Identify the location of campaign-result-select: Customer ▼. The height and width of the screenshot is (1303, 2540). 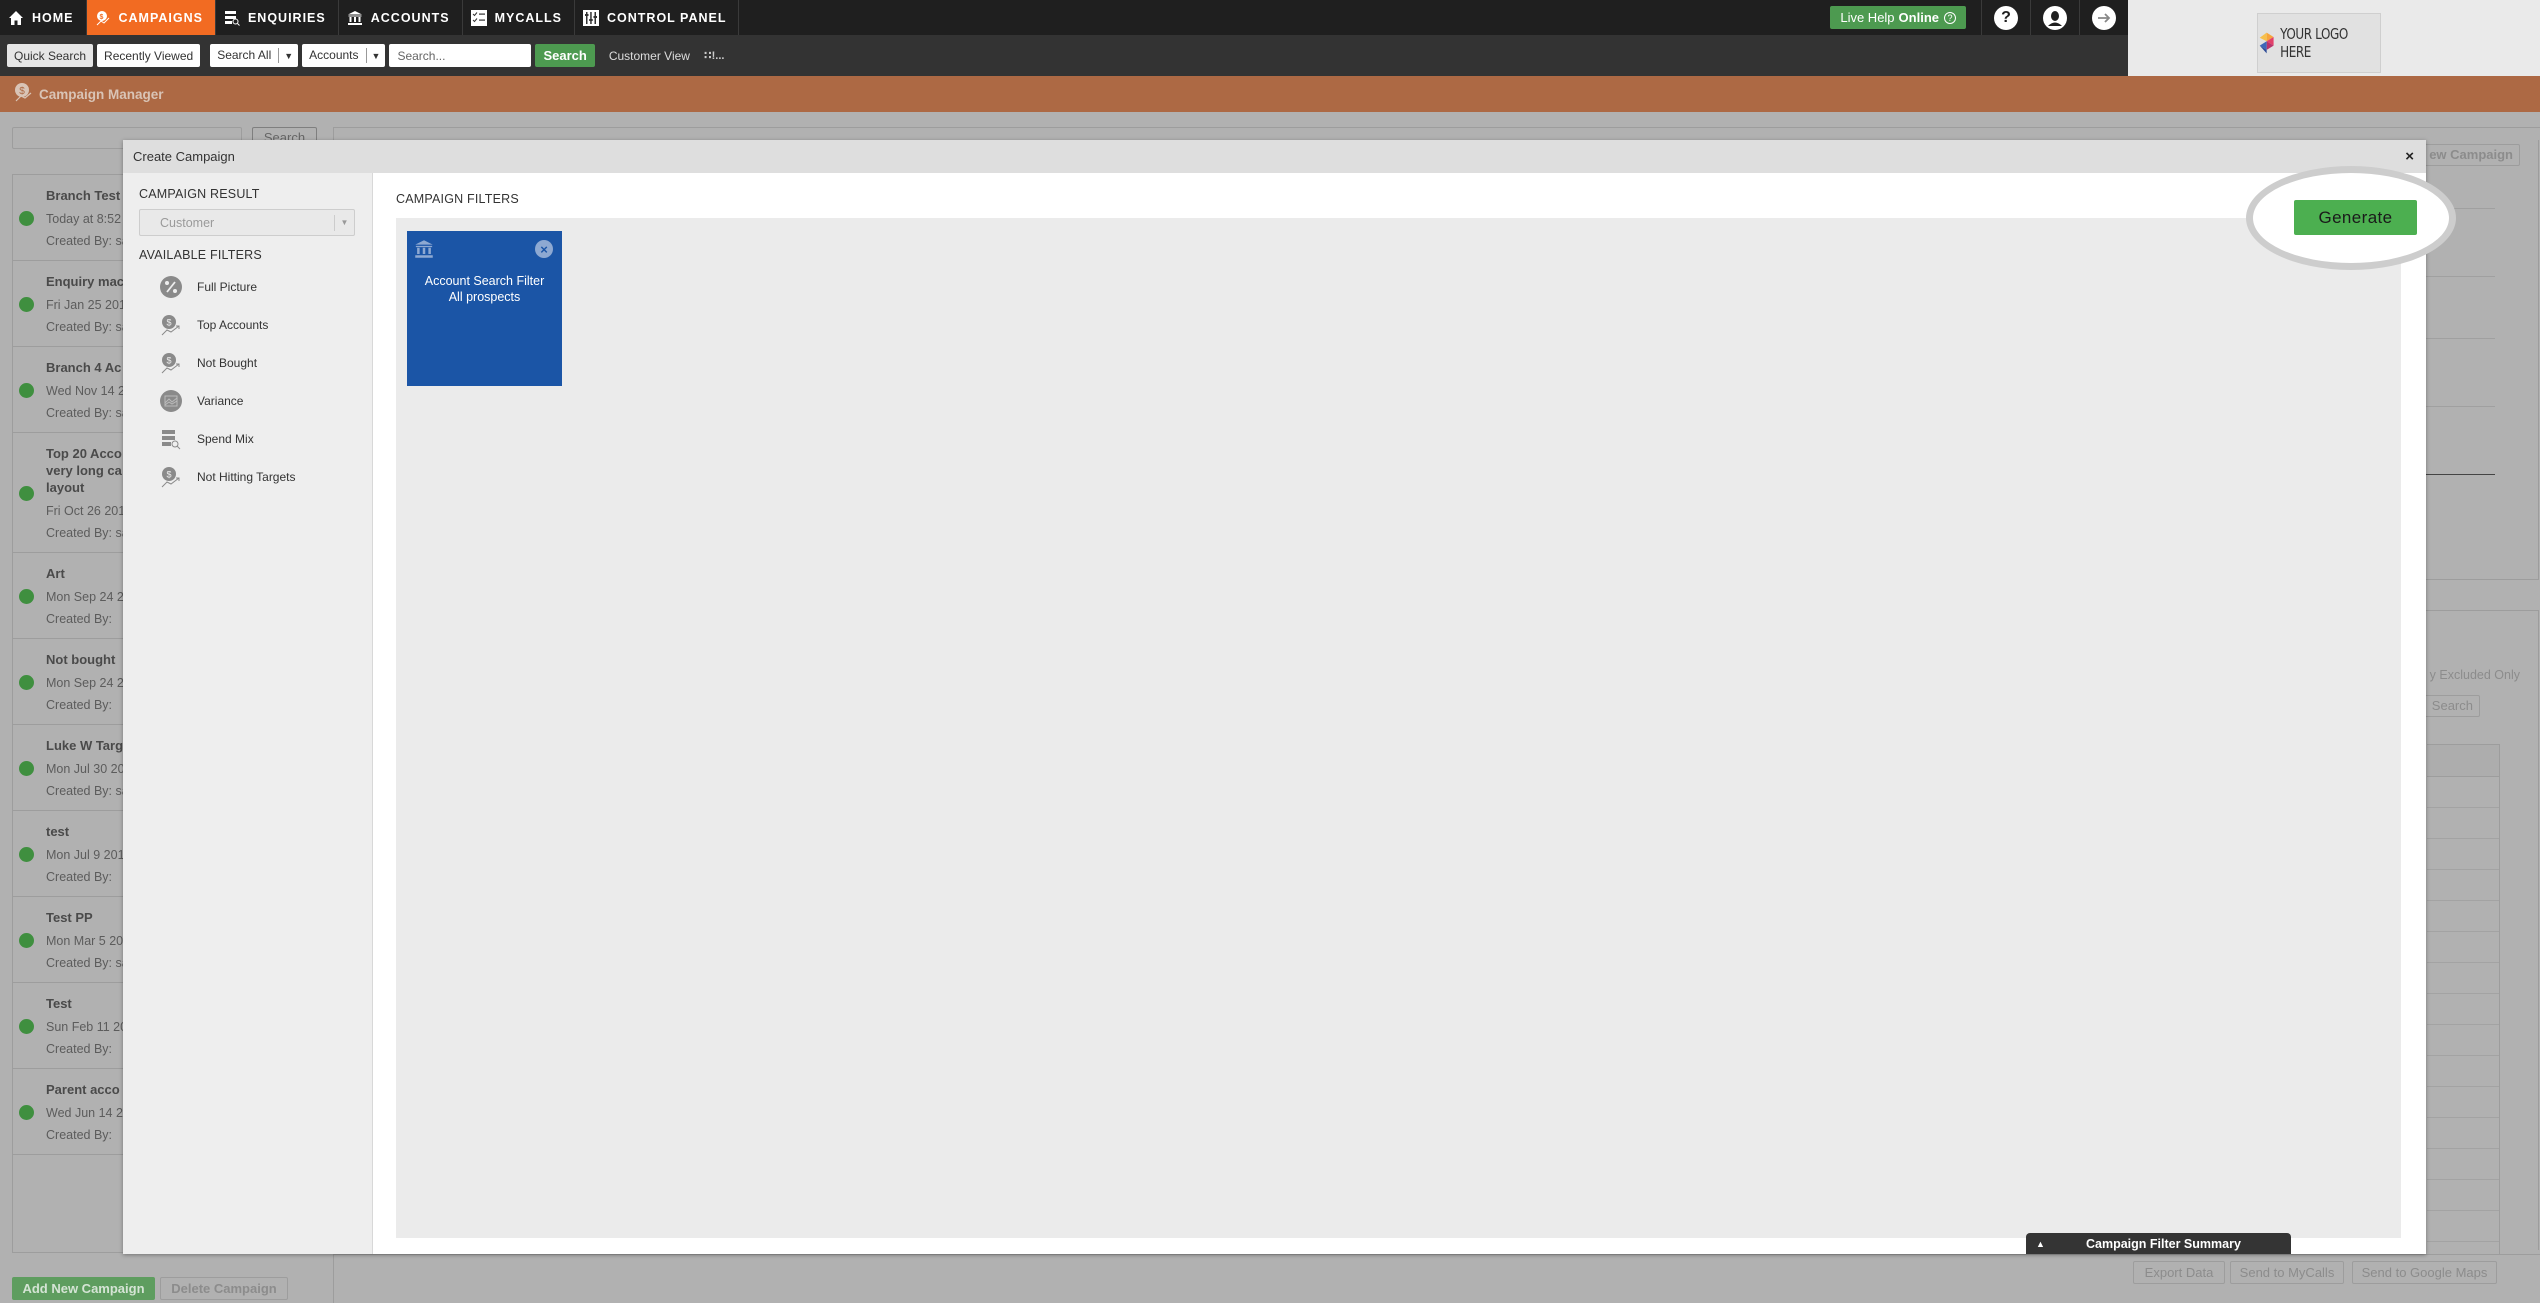
(247, 222).